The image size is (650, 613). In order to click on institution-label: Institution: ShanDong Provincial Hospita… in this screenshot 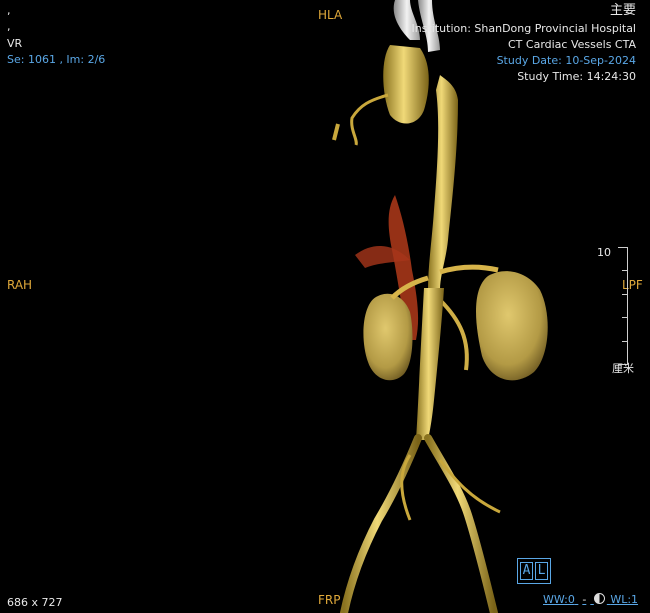, I will do `click(523, 28)`.